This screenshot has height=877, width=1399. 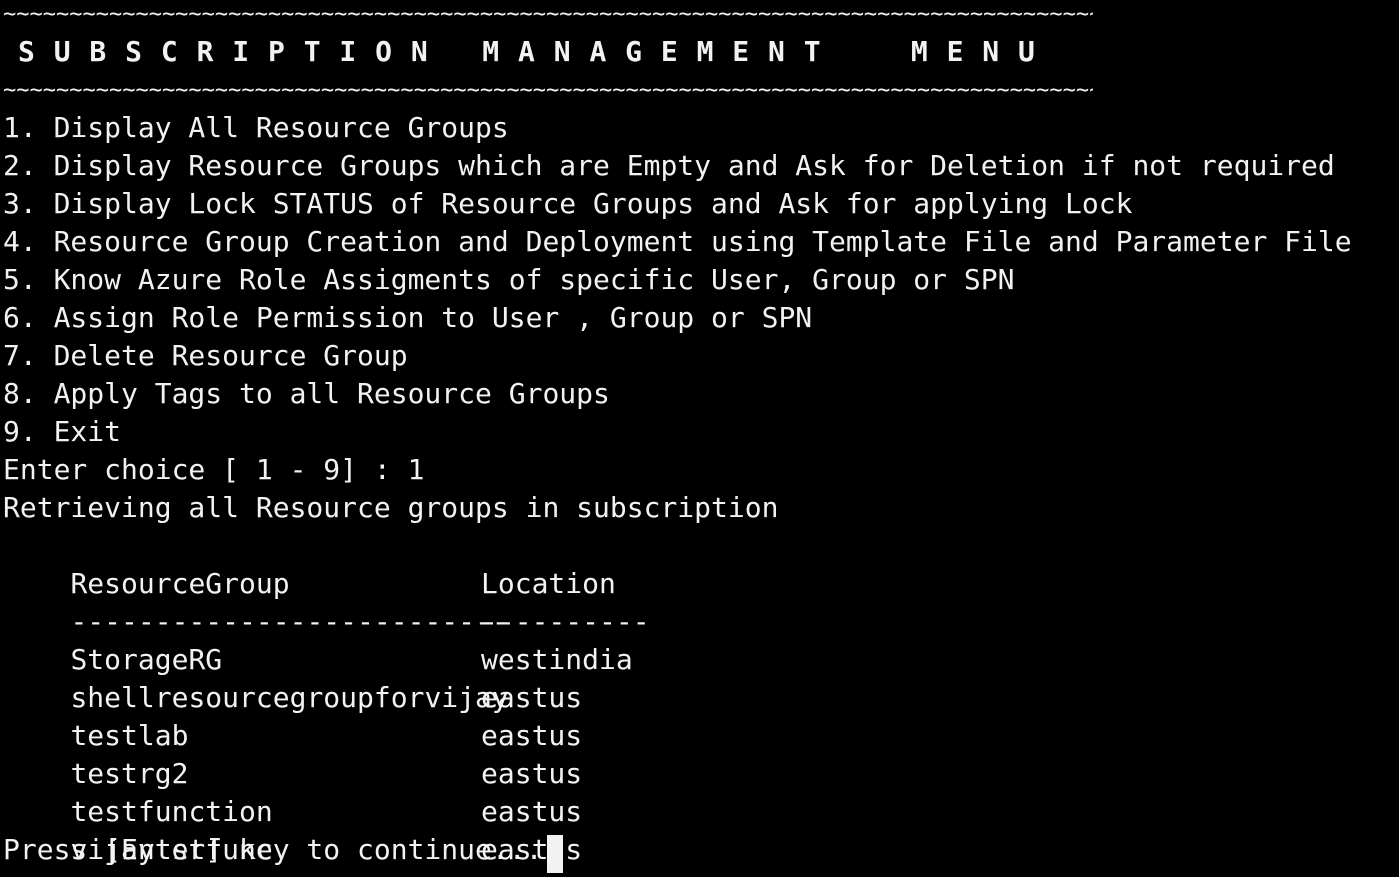 What do you see at coordinates (292, 715) in the screenshot?
I see `table-row: testlab eastus` at bounding box center [292, 715].